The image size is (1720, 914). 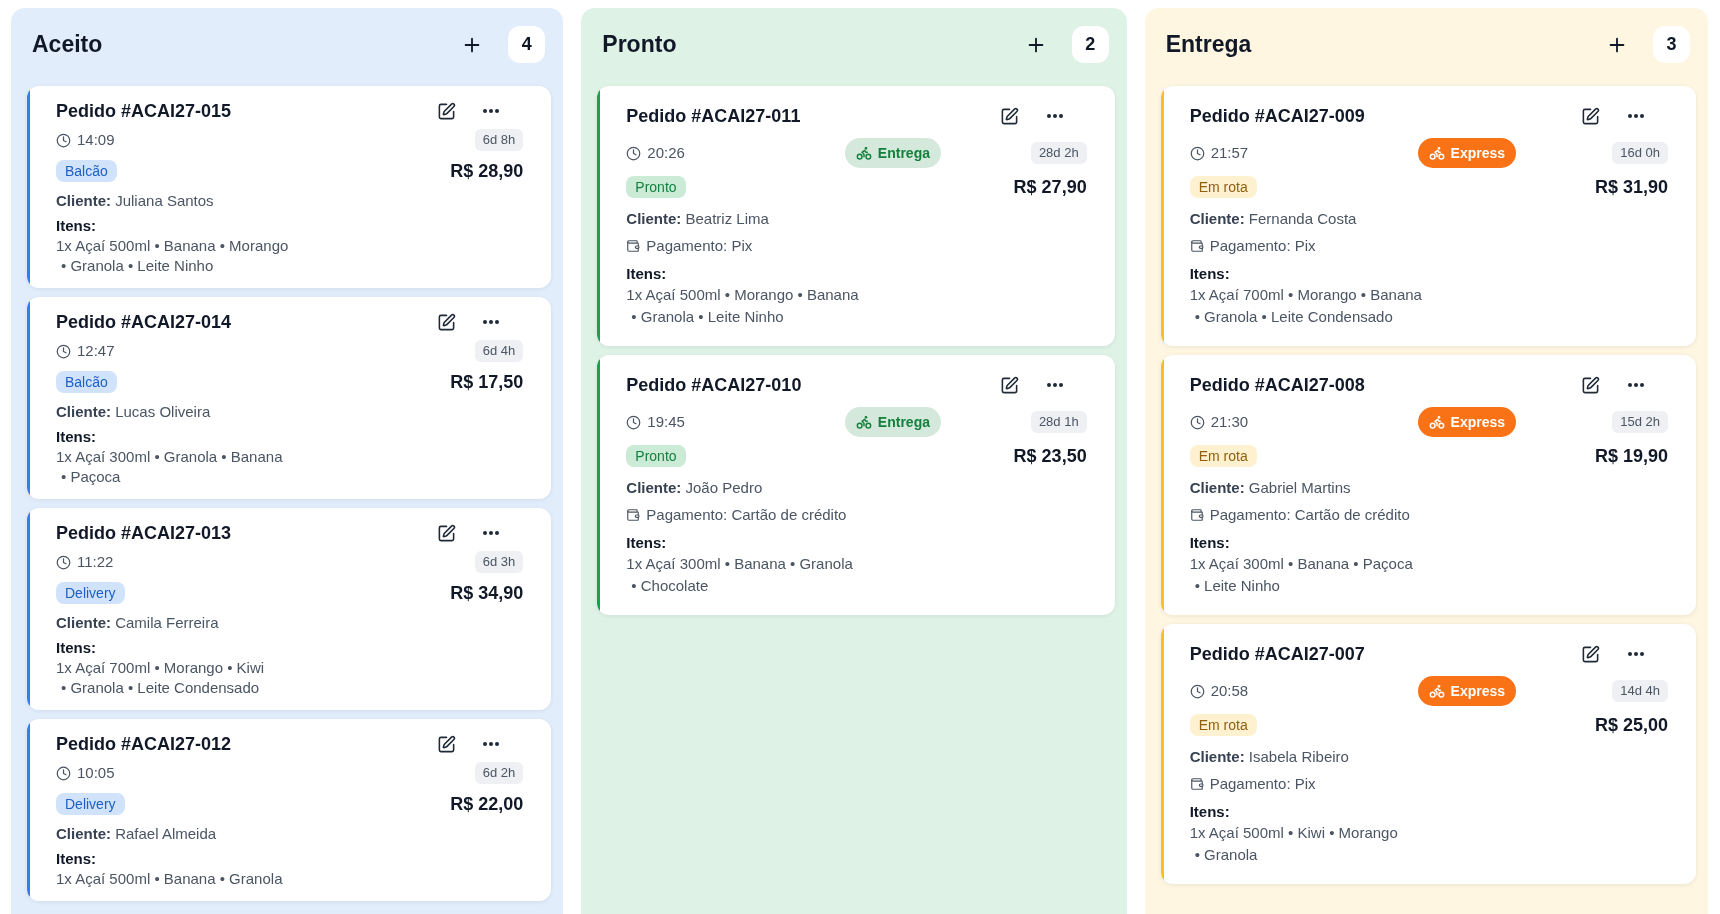 What do you see at coordinates (1050, 187) in the screenshot?
I see `order-price: R$ 27,90` at bounding box center [1050, 187].